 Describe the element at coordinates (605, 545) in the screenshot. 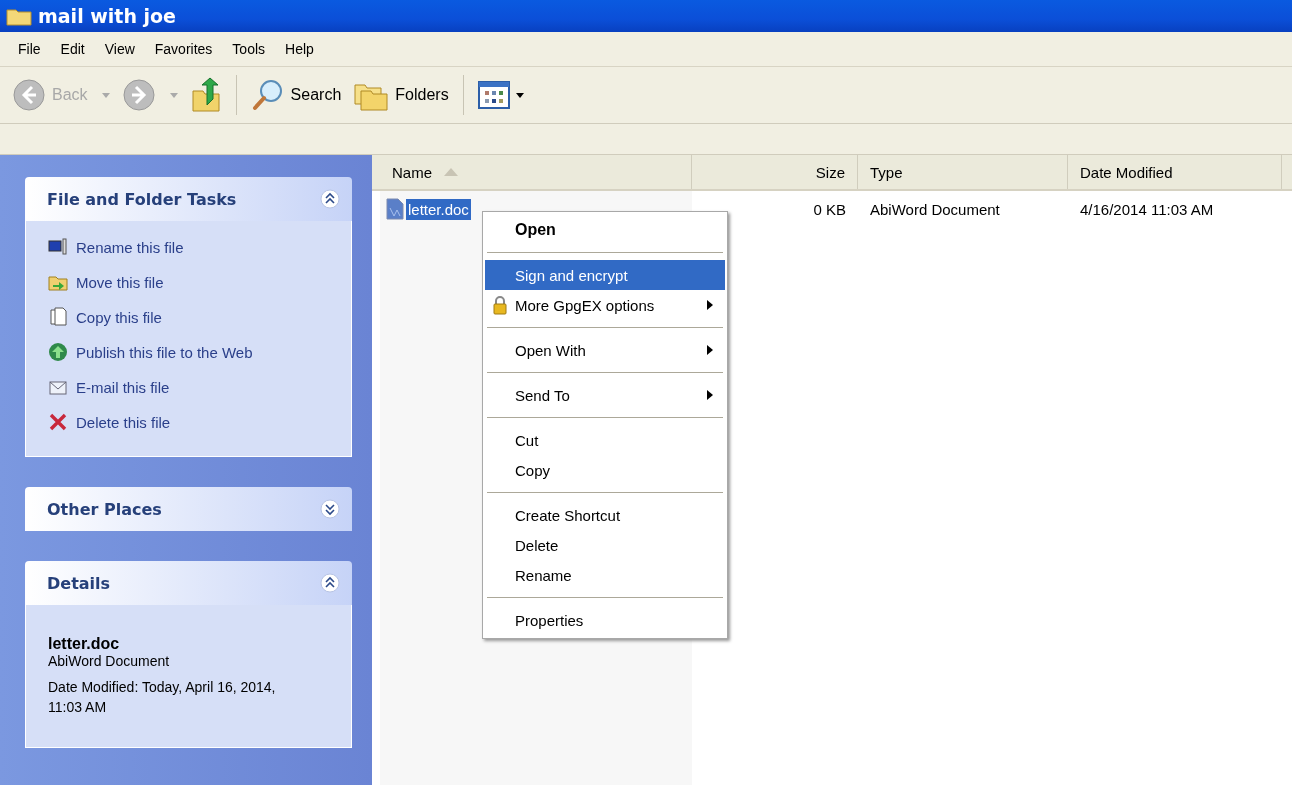

I see `menu-item: Delete` at that location.